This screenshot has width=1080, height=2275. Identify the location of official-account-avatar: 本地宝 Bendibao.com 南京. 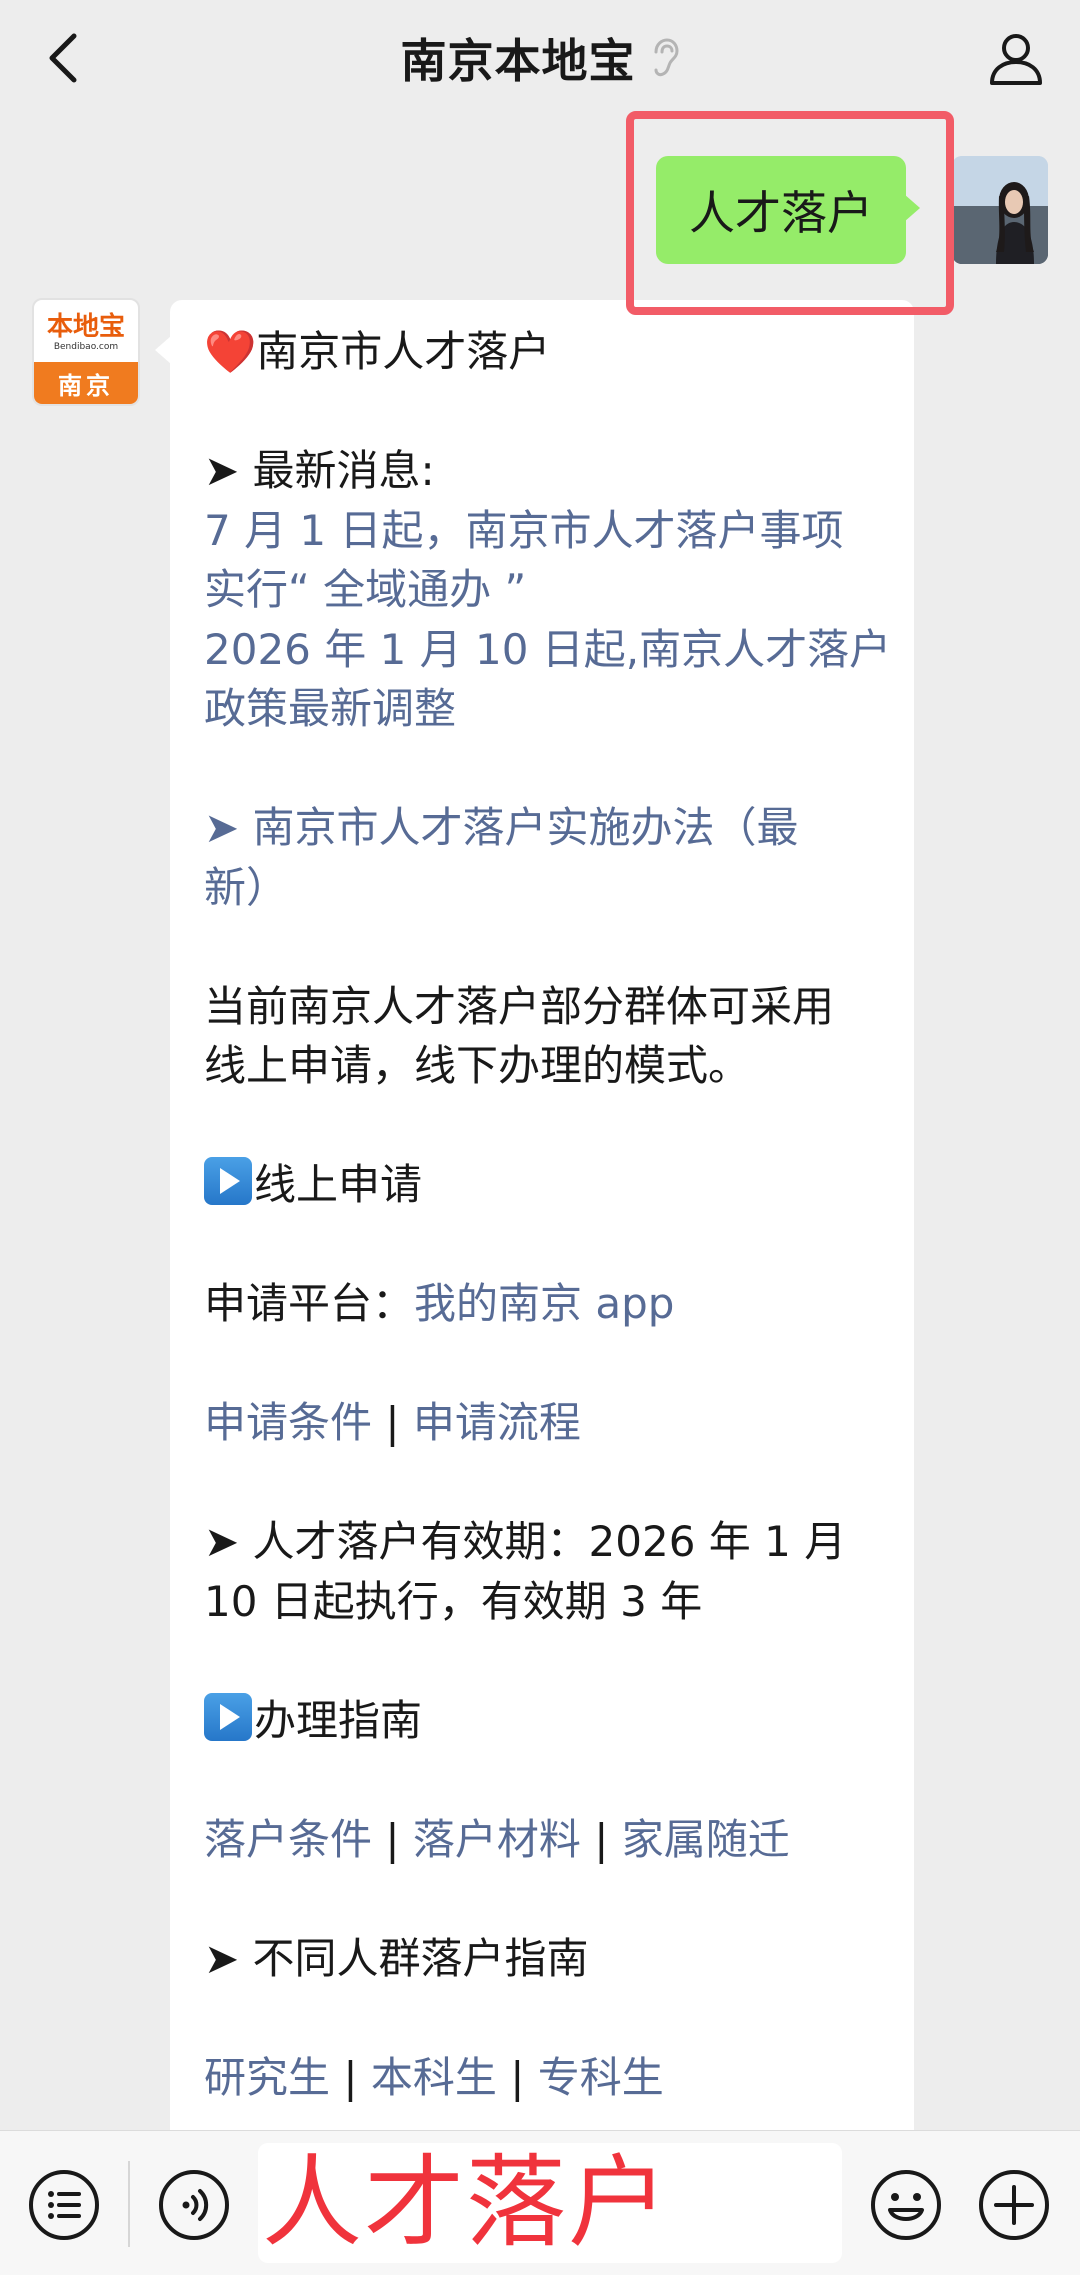
(86, 352).